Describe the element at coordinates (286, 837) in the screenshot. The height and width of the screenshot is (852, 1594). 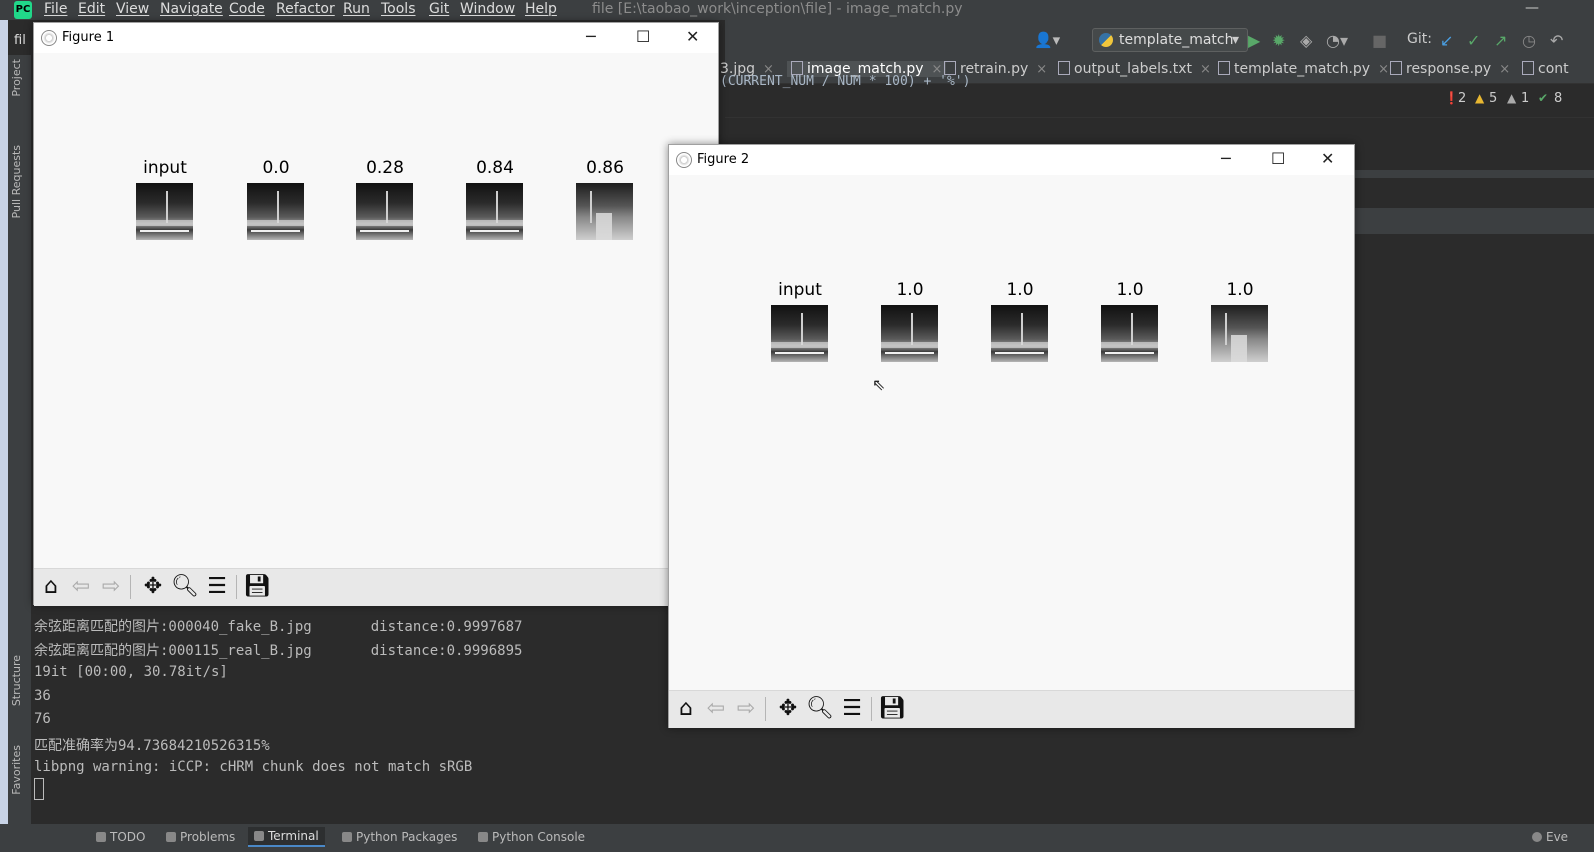
I see `bottom-tab-terminal: Terminal` at that location.